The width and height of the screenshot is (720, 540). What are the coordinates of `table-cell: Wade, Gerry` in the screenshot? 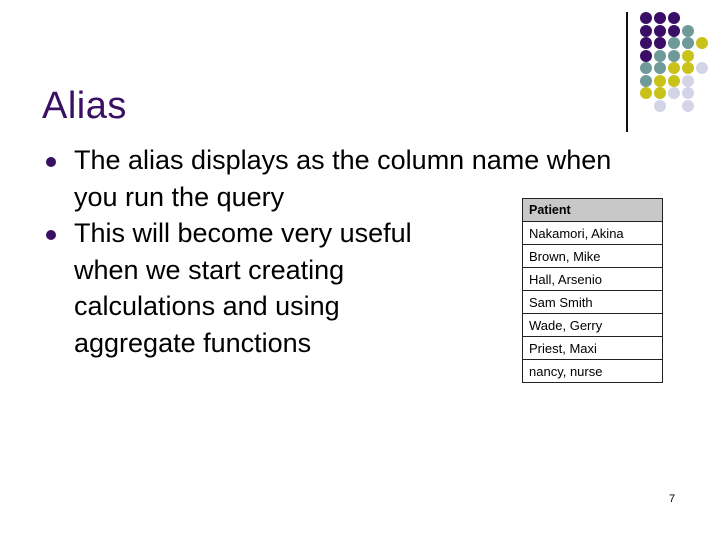 It's located at (592, 325).